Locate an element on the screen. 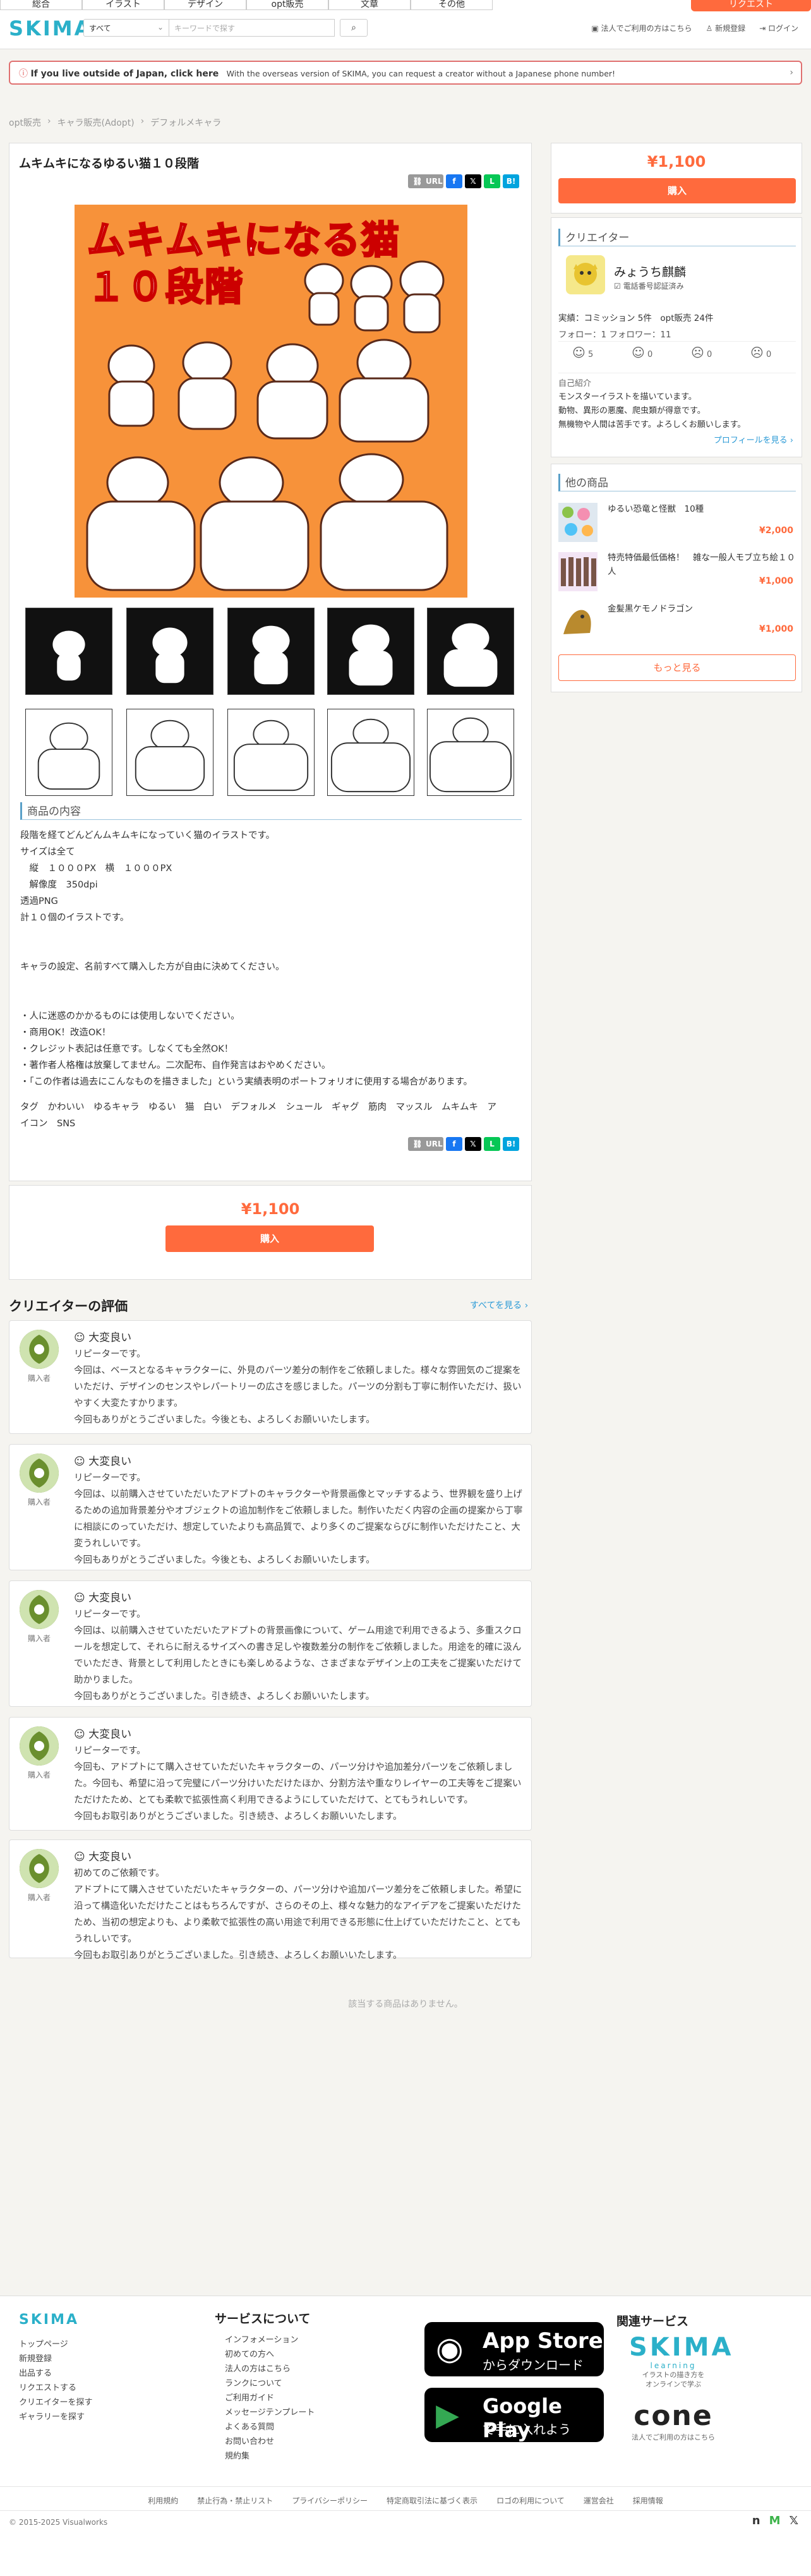  breadcrumb-item: デフォルメキャラ is located at coordinates (185, 122).